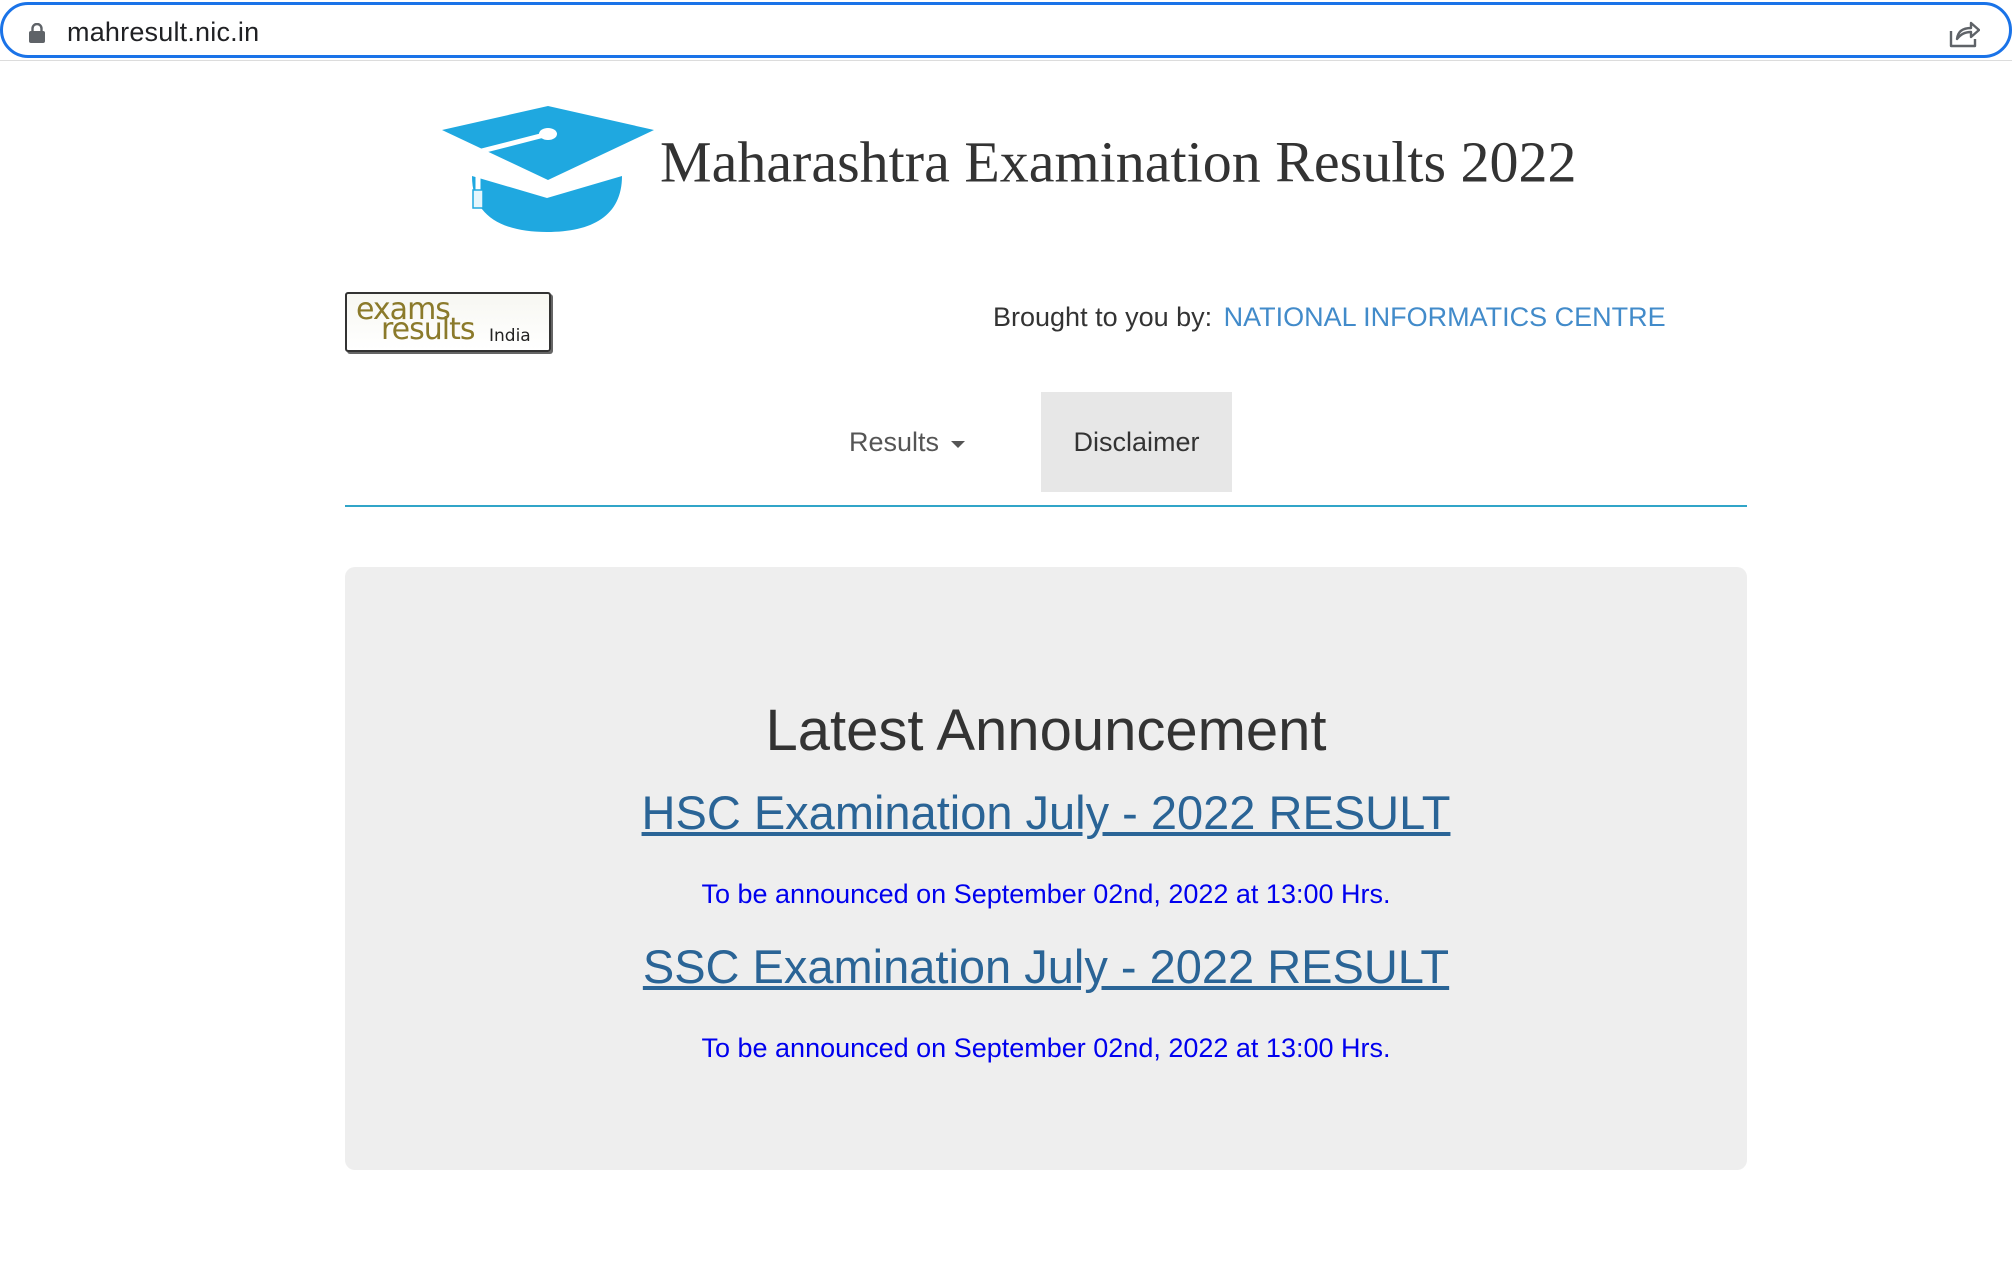 The image size is (2012, 1287). Describe the element at coordinates (1118, 162) in the screenshot. I see `site-title: Maharashtra Examination Results 2022` at that location.